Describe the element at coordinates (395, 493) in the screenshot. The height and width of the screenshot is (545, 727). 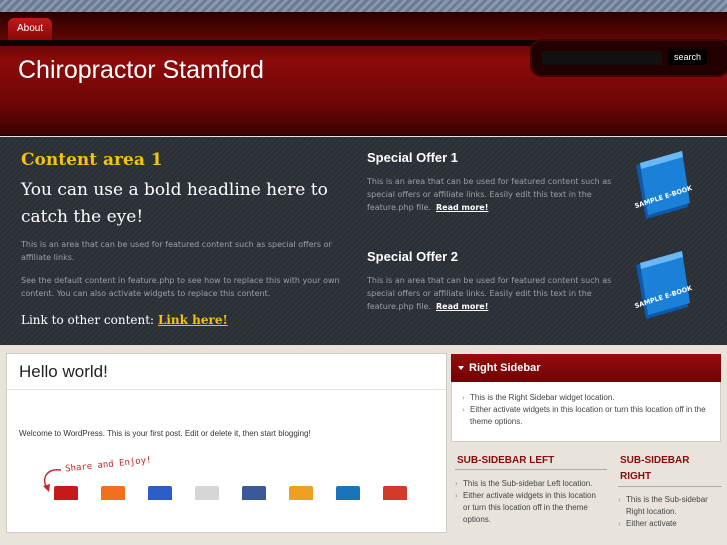
I see `google-plus-icon` at that location.